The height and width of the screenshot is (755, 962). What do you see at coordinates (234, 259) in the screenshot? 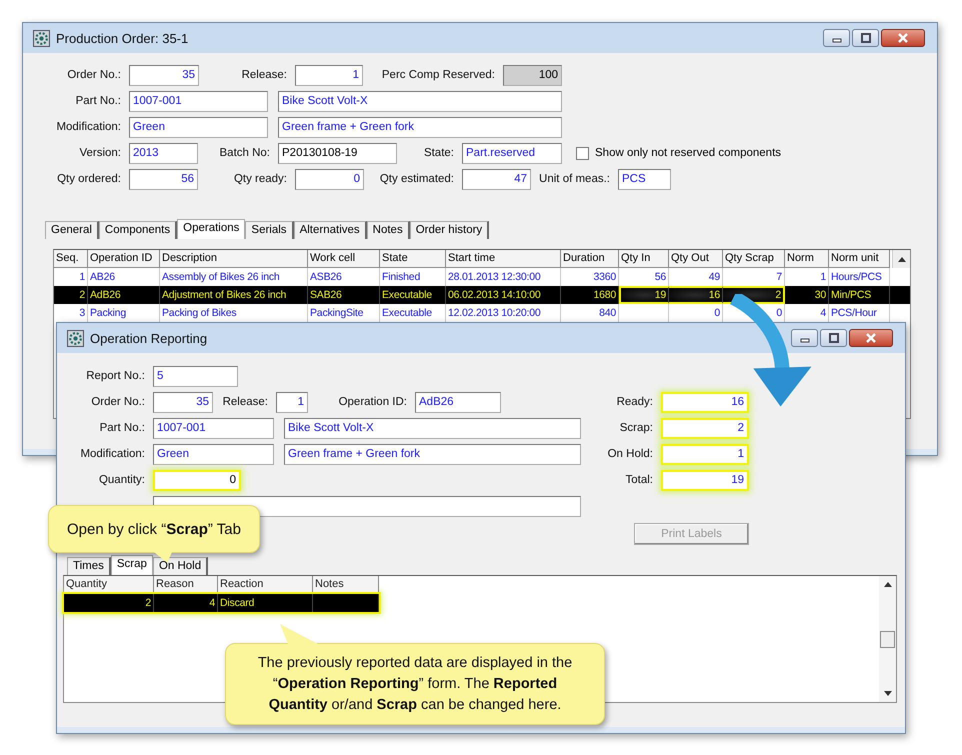
I see `column-header: Description` at bounding box center [234, 259].